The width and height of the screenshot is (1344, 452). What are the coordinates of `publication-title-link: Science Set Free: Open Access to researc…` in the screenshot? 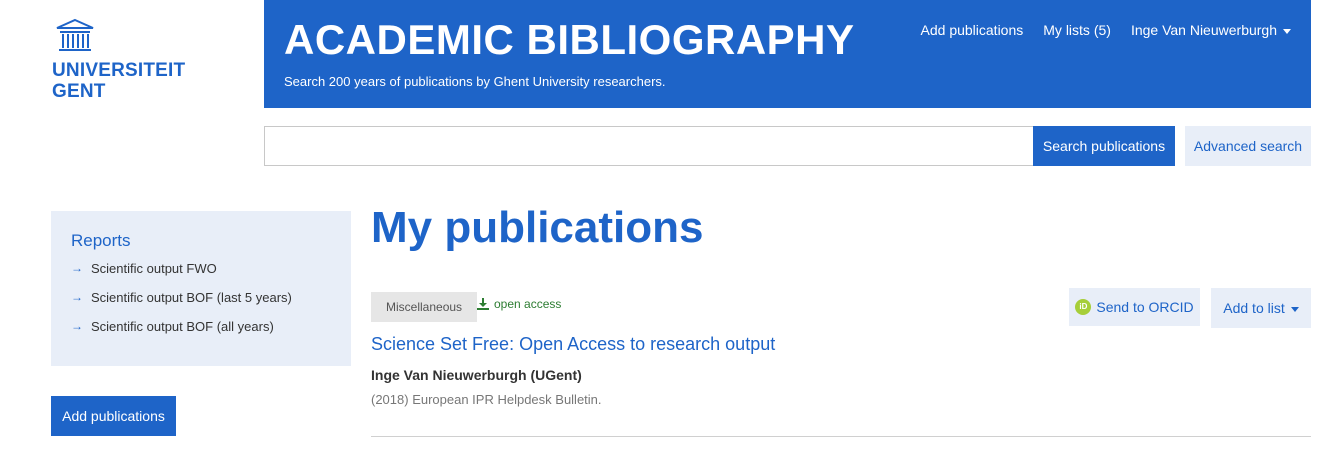 It's located at (573, 344).